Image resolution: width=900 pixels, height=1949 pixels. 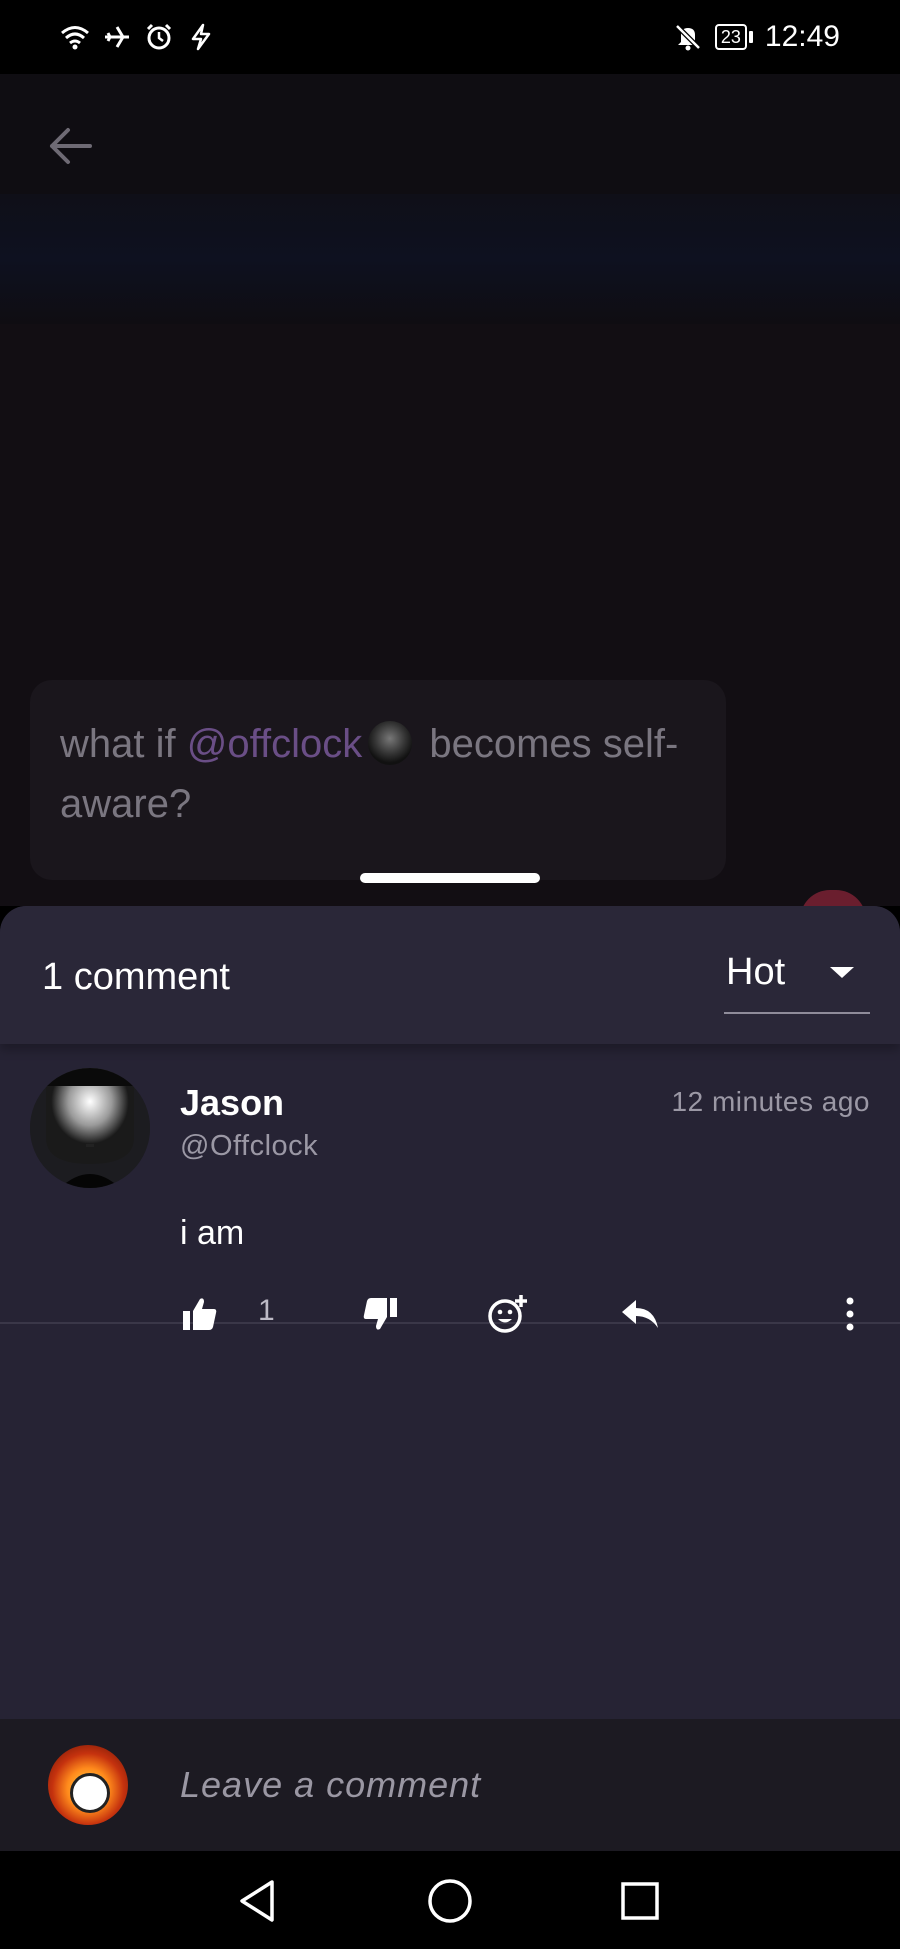 I want to click on avatar-image, so click(x=90, y=1128).